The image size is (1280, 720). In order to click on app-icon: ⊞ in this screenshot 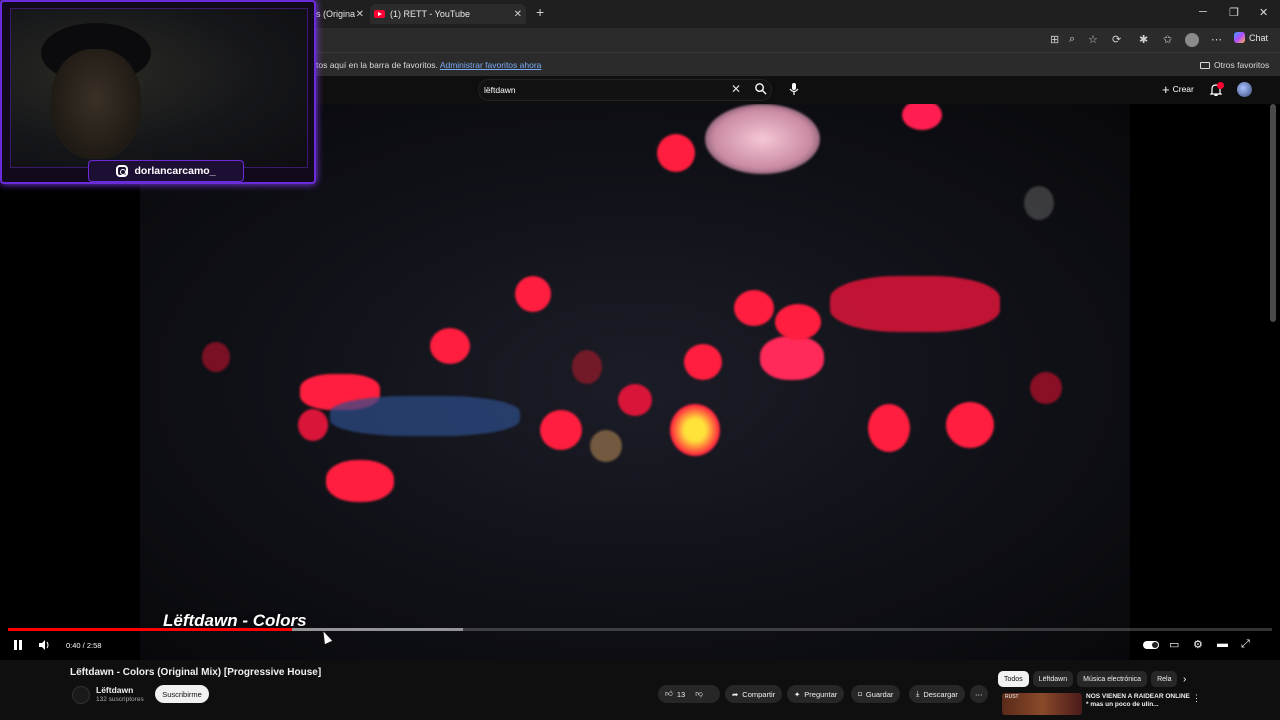, I will do `click(1054, 39)`.